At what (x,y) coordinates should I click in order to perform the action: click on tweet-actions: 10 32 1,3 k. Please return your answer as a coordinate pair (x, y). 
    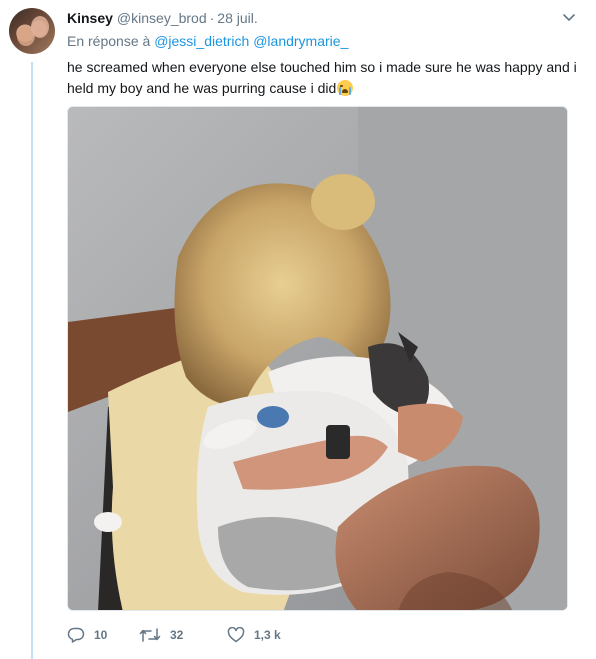
    Looking at the image, I should click on (187, 635).